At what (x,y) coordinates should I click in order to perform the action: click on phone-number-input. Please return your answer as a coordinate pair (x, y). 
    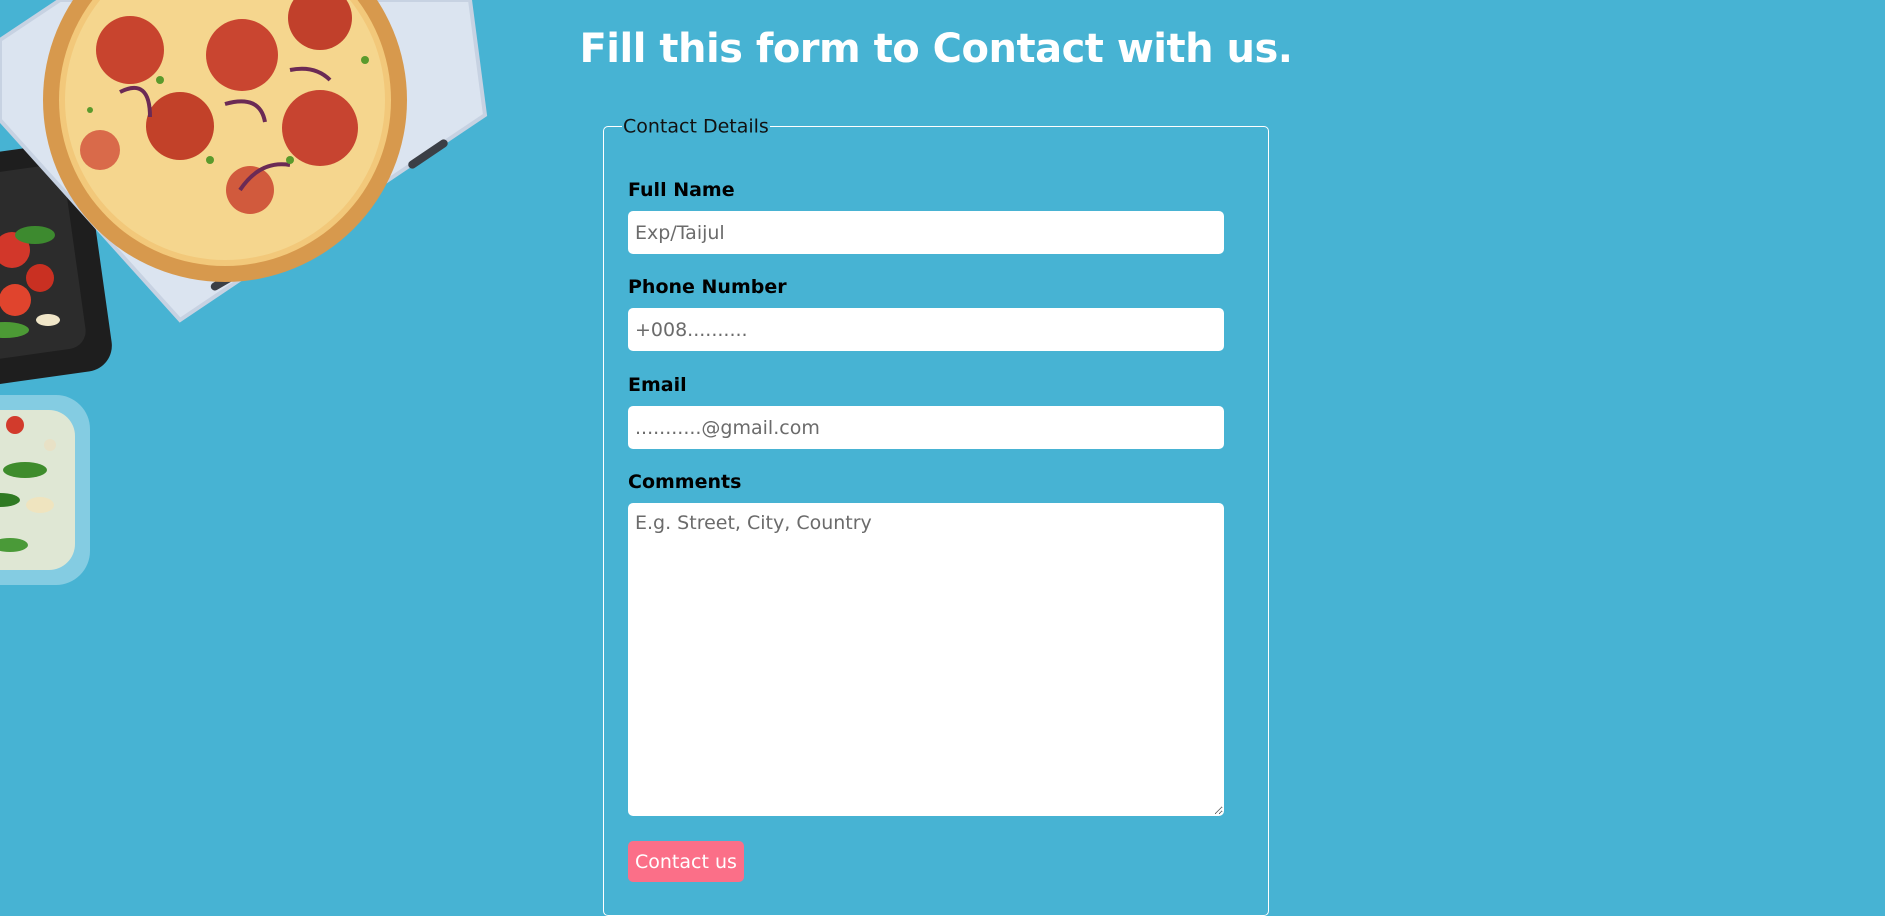
    Looking at the image, I should click on (926, 329).